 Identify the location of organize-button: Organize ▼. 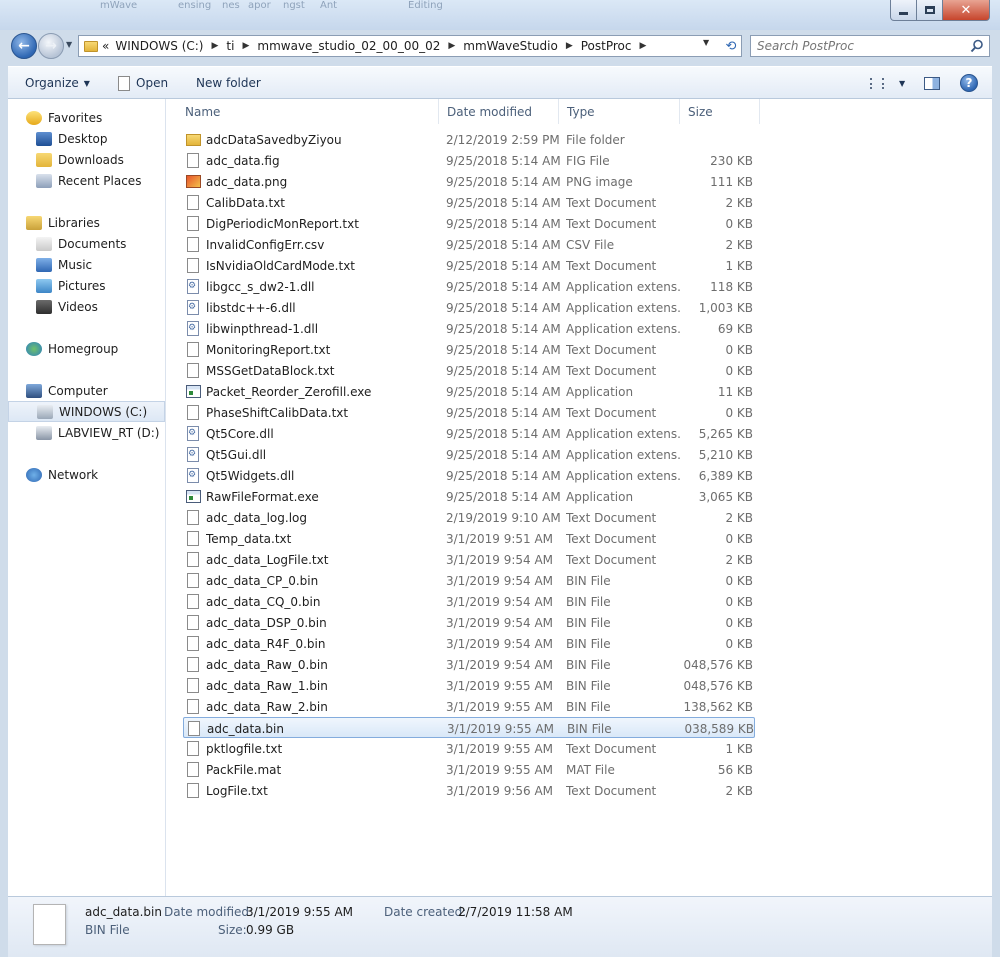
(57, 83).